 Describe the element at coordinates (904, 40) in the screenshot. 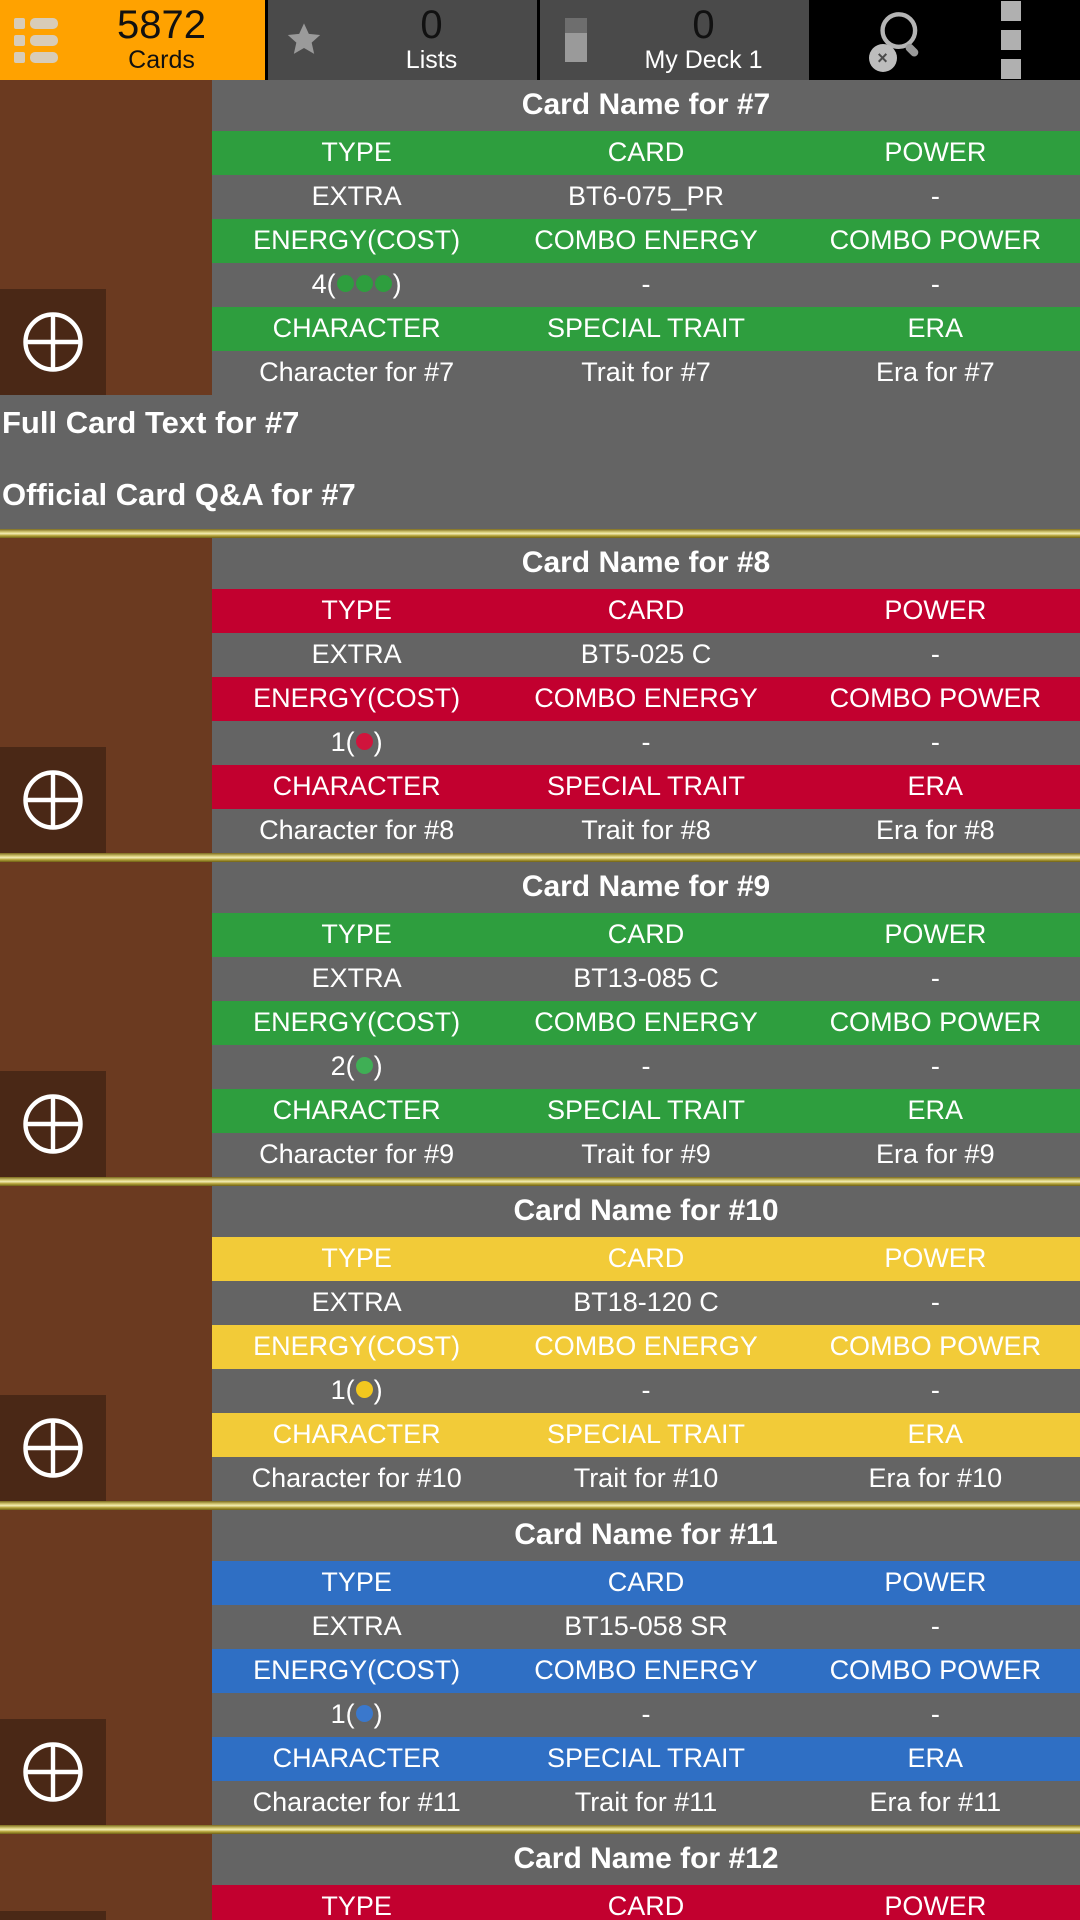

I see `search-button: ×` at that location.